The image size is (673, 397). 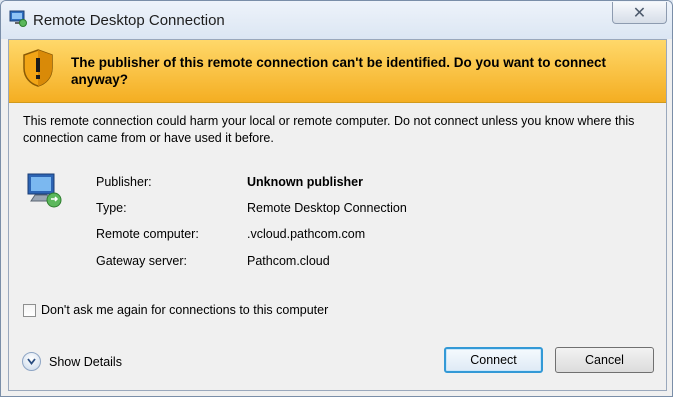 I want to click on close-icon: ✕, so click(x=639, y=13).